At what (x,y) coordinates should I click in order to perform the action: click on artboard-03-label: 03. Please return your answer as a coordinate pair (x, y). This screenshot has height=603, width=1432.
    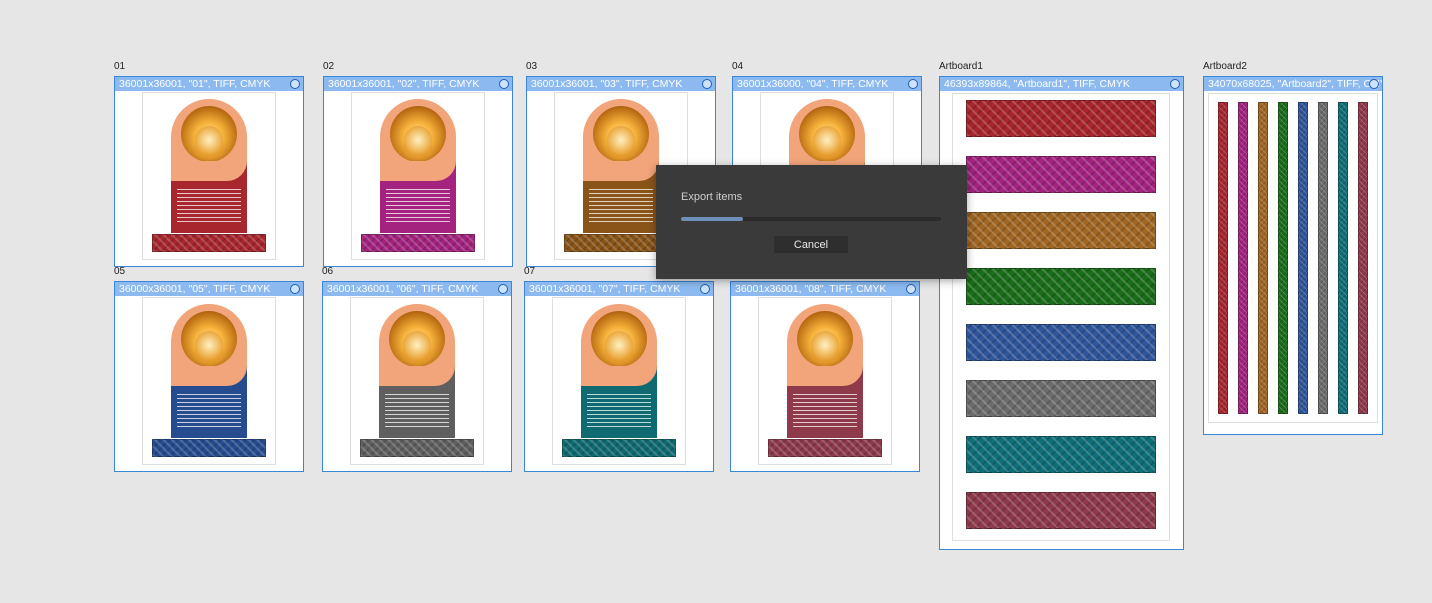
    Looking at the image, I should click on (531, 67).